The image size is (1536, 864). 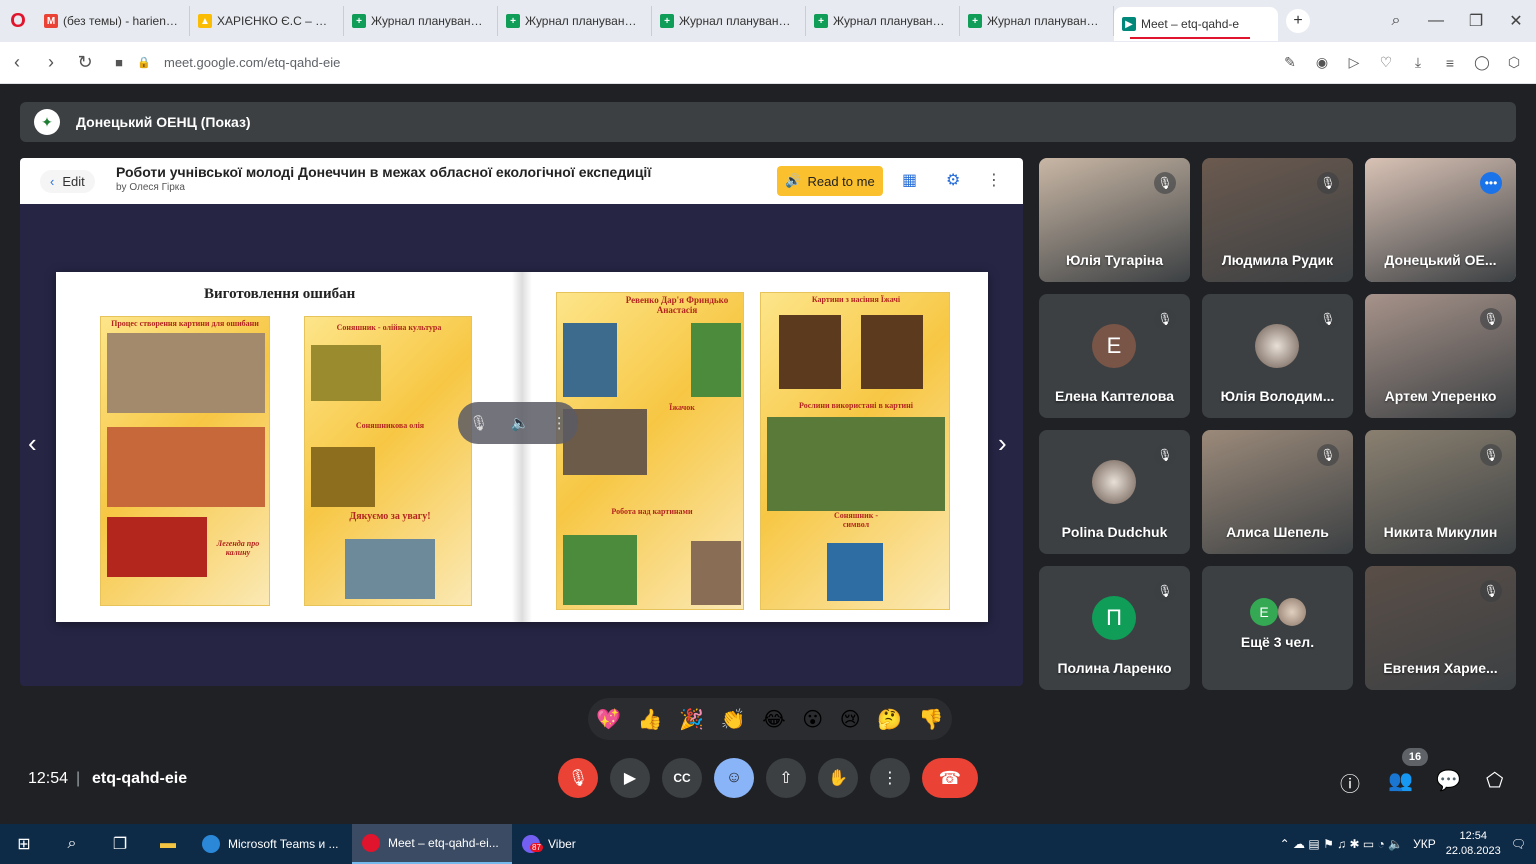 What do you see at coordinates (1514, 62) in the screenshot?
I see `extensions-icon: ⬡` at bounding box center [1514, 62].